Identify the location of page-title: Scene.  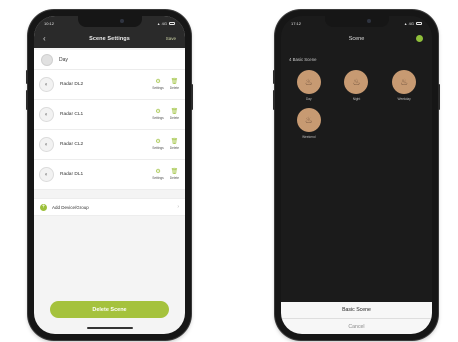
(356, 39).